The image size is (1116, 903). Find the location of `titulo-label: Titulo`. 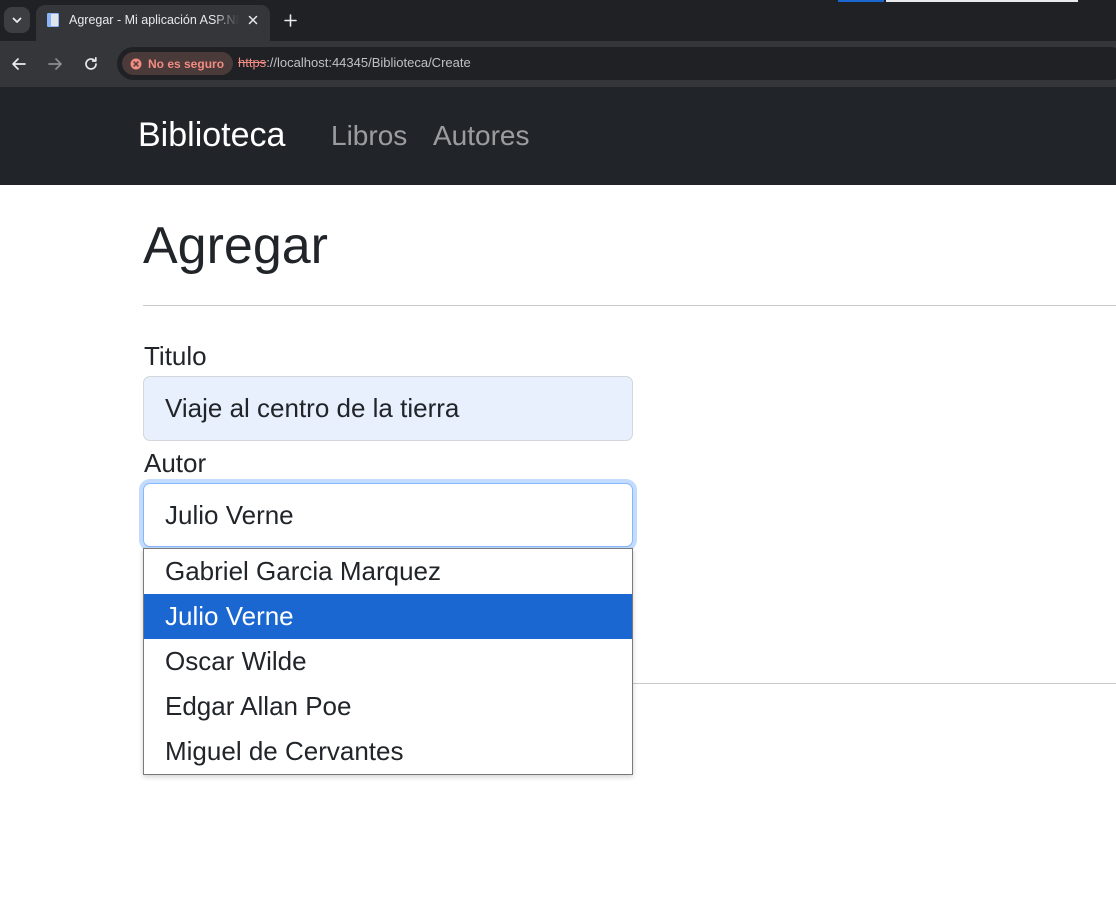

titulo-label: Titulo is located at coordinates (175, 356).